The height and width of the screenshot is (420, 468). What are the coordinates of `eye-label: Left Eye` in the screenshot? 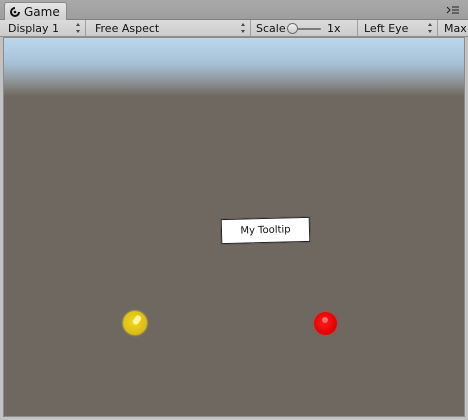 It's located at (386, 28).